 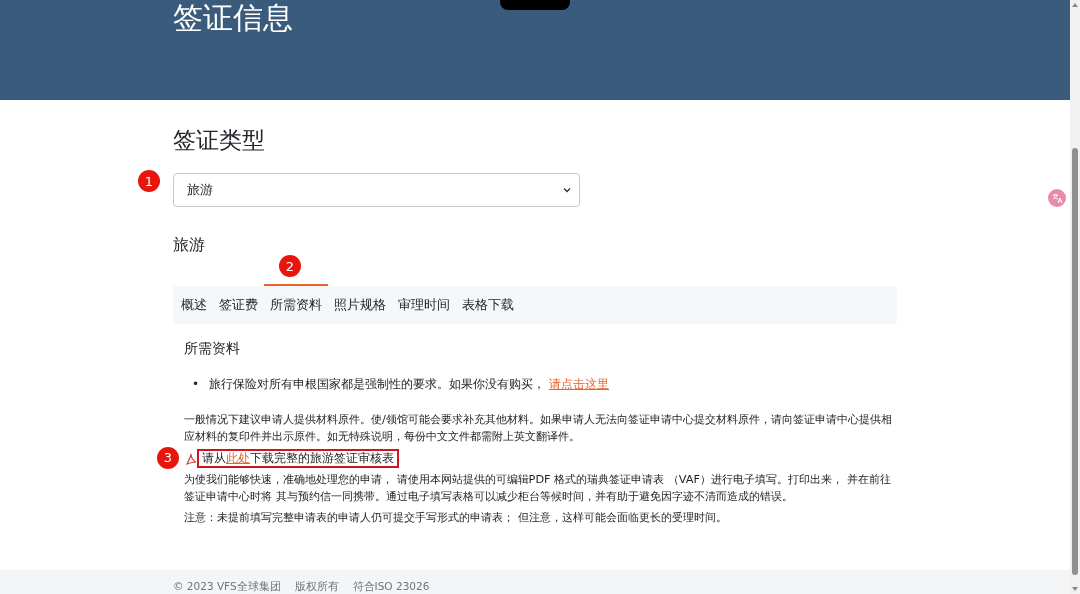 I want to click on scroll-up-icon, so click(x=1075, y=5).